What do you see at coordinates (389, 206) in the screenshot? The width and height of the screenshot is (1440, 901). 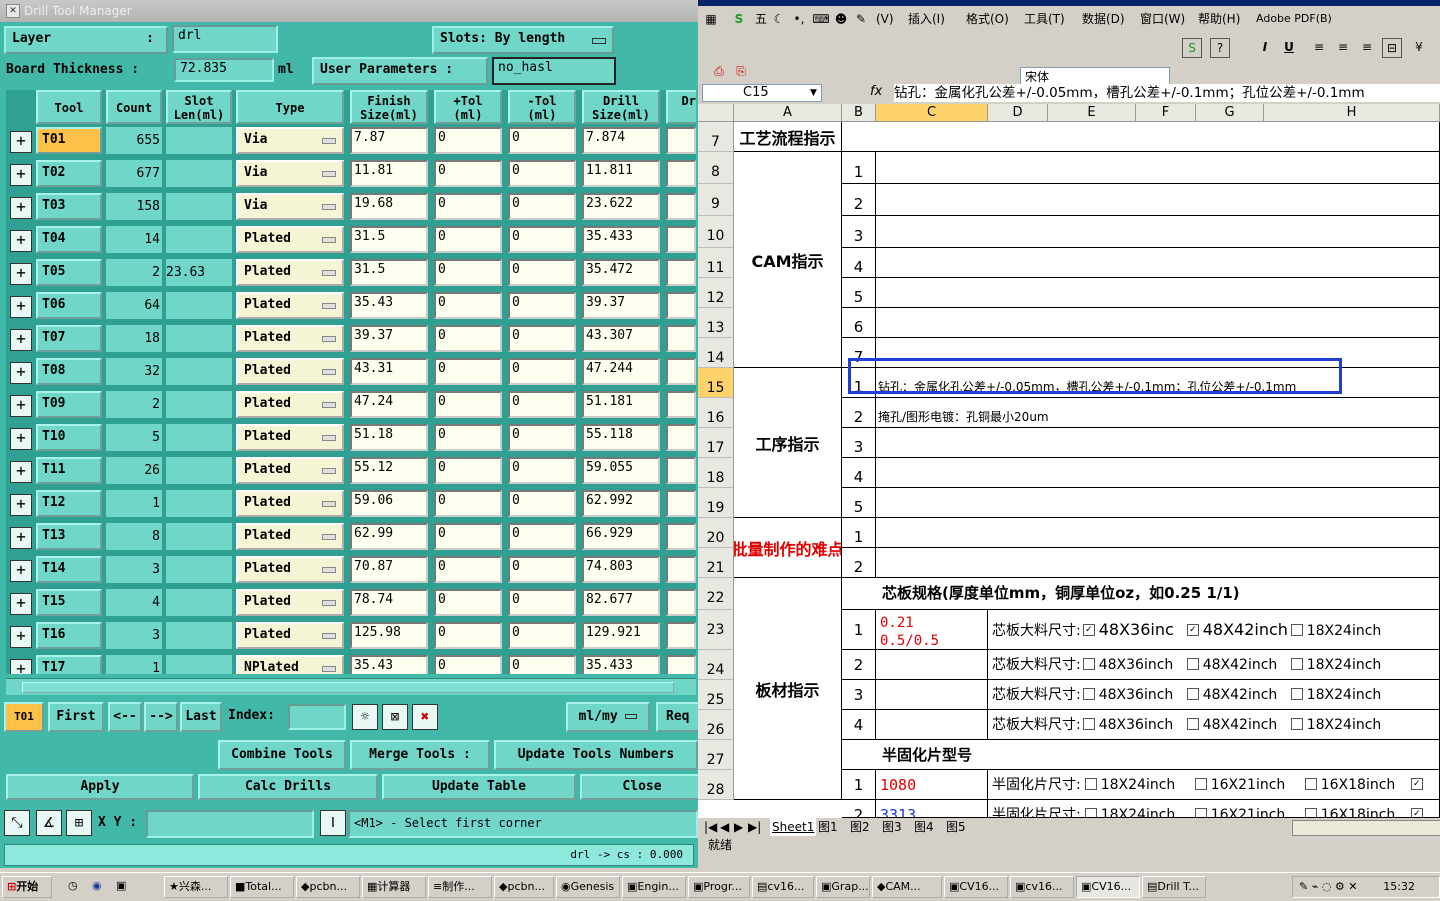 I see `finish-size-input: 19.68` at bounding box center [389, 206].